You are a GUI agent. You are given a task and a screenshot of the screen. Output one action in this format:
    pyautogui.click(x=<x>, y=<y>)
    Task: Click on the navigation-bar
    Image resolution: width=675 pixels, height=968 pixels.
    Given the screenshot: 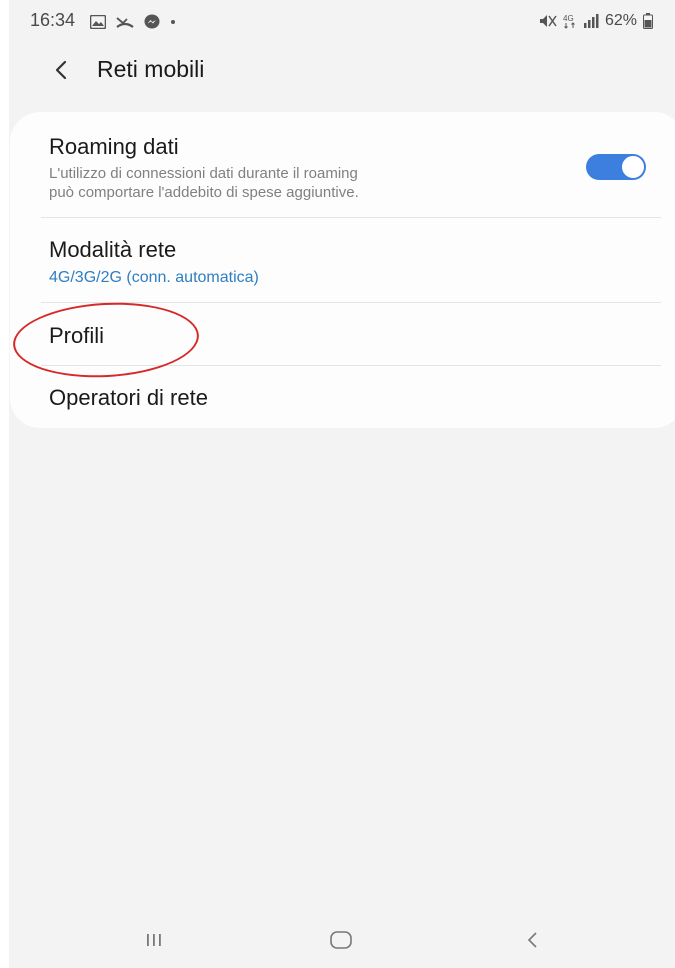 What is the action you would take?
    pyautogui.click(x=342, y=939)
    